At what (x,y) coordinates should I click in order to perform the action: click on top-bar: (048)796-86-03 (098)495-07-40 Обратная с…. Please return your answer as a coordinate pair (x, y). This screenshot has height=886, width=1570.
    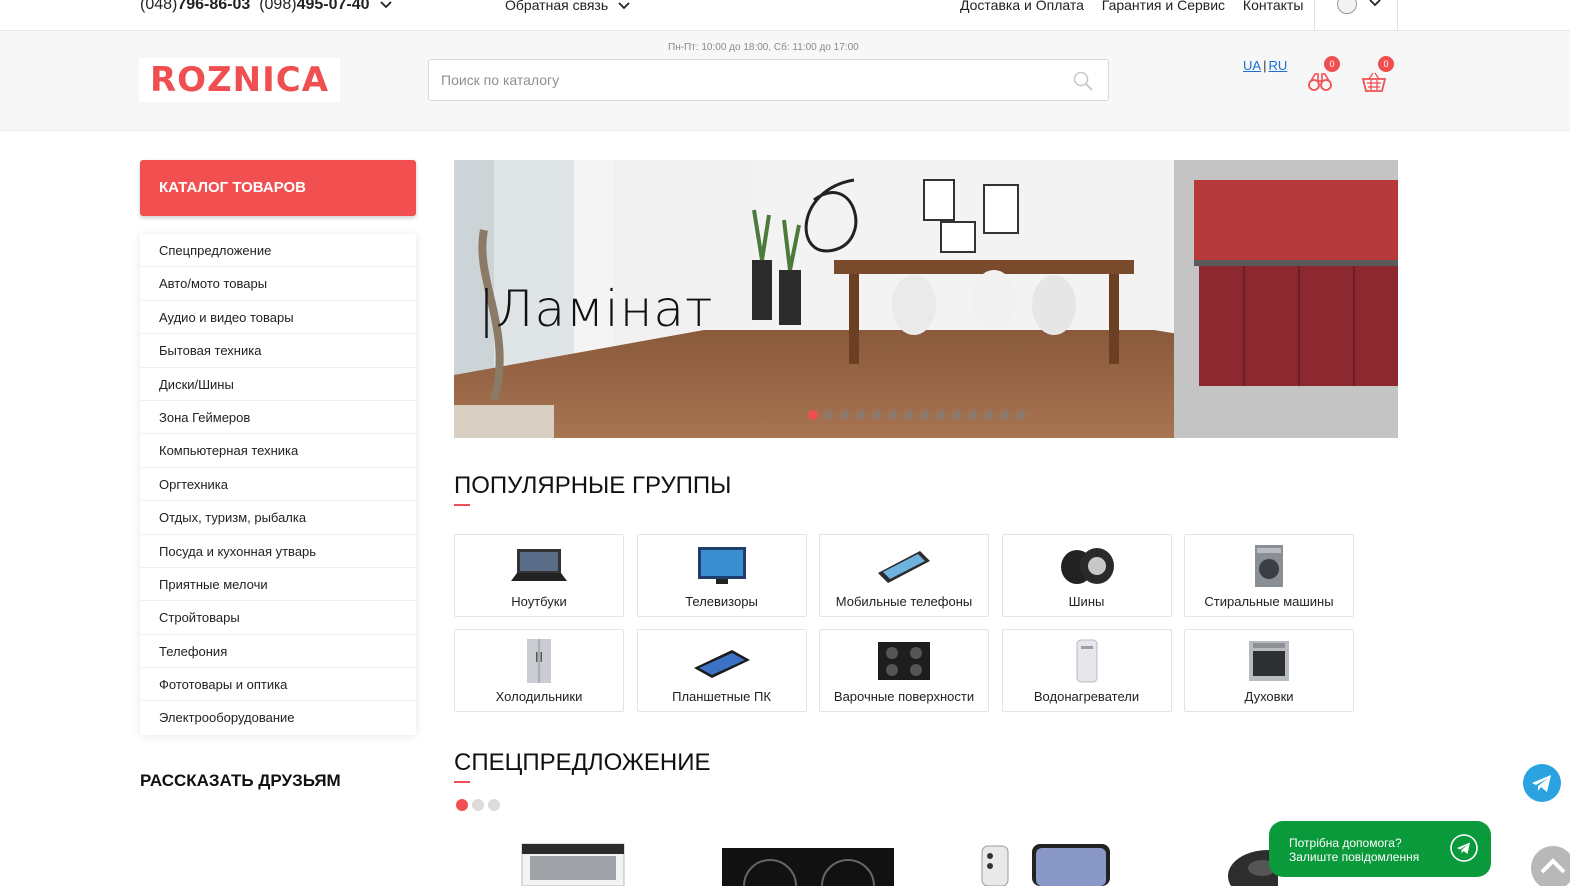
    Looking at the image, I should click on (785, 15).